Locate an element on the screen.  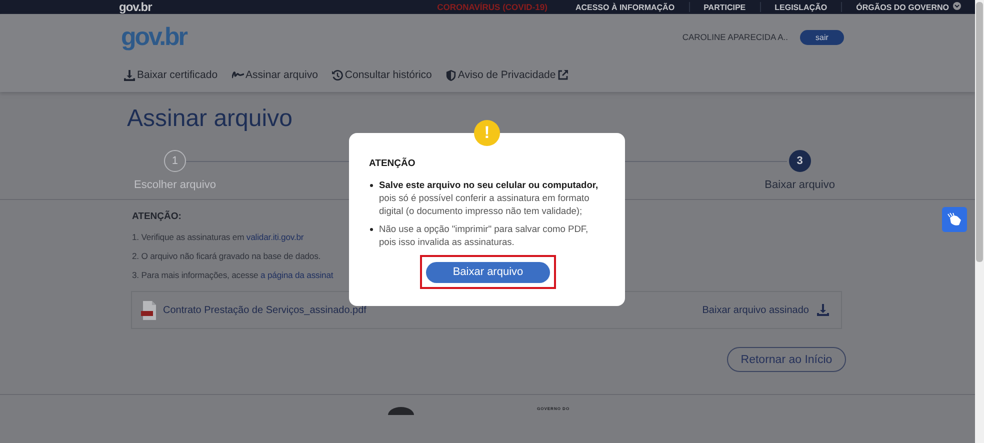
return-button: Retornar ao Início is located at coordinates (786, 359).